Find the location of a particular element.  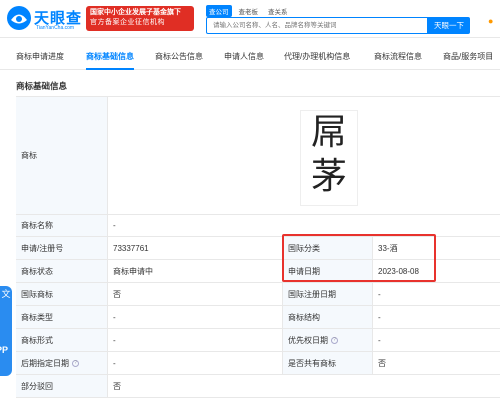

table-row: 商标形式 - 优先权日期? - is located at coordinates (258, 340).